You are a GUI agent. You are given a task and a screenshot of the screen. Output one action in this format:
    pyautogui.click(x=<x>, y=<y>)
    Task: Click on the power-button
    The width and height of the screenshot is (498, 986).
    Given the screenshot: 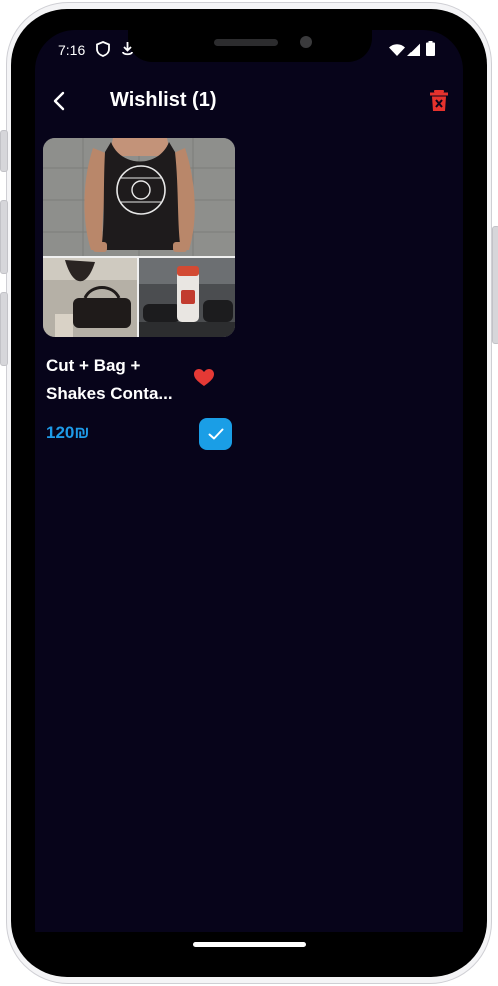 What is the action you would take?
    pyautogui.click(x=495, y=285)
    